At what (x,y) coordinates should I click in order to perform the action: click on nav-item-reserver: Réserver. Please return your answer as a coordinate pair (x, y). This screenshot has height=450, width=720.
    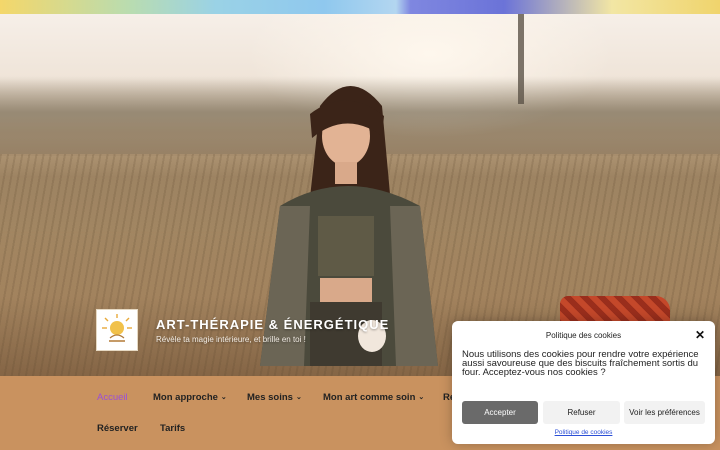
    Looking at the image, I should click on (117, 428).